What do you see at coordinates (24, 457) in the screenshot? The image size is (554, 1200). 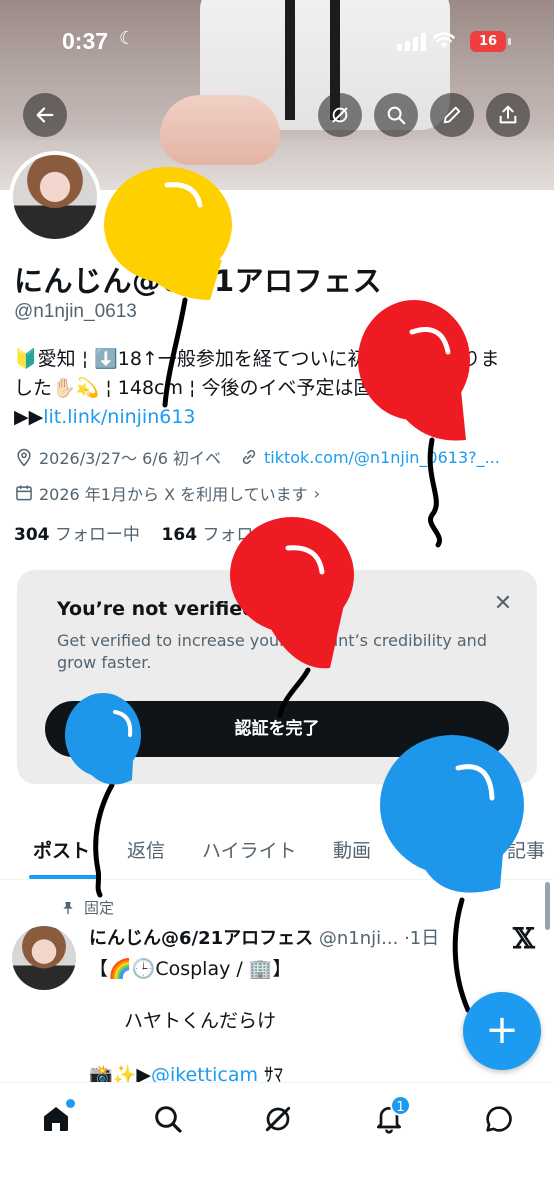 I see `location-pin-icon` at bounding box center [24, 457].